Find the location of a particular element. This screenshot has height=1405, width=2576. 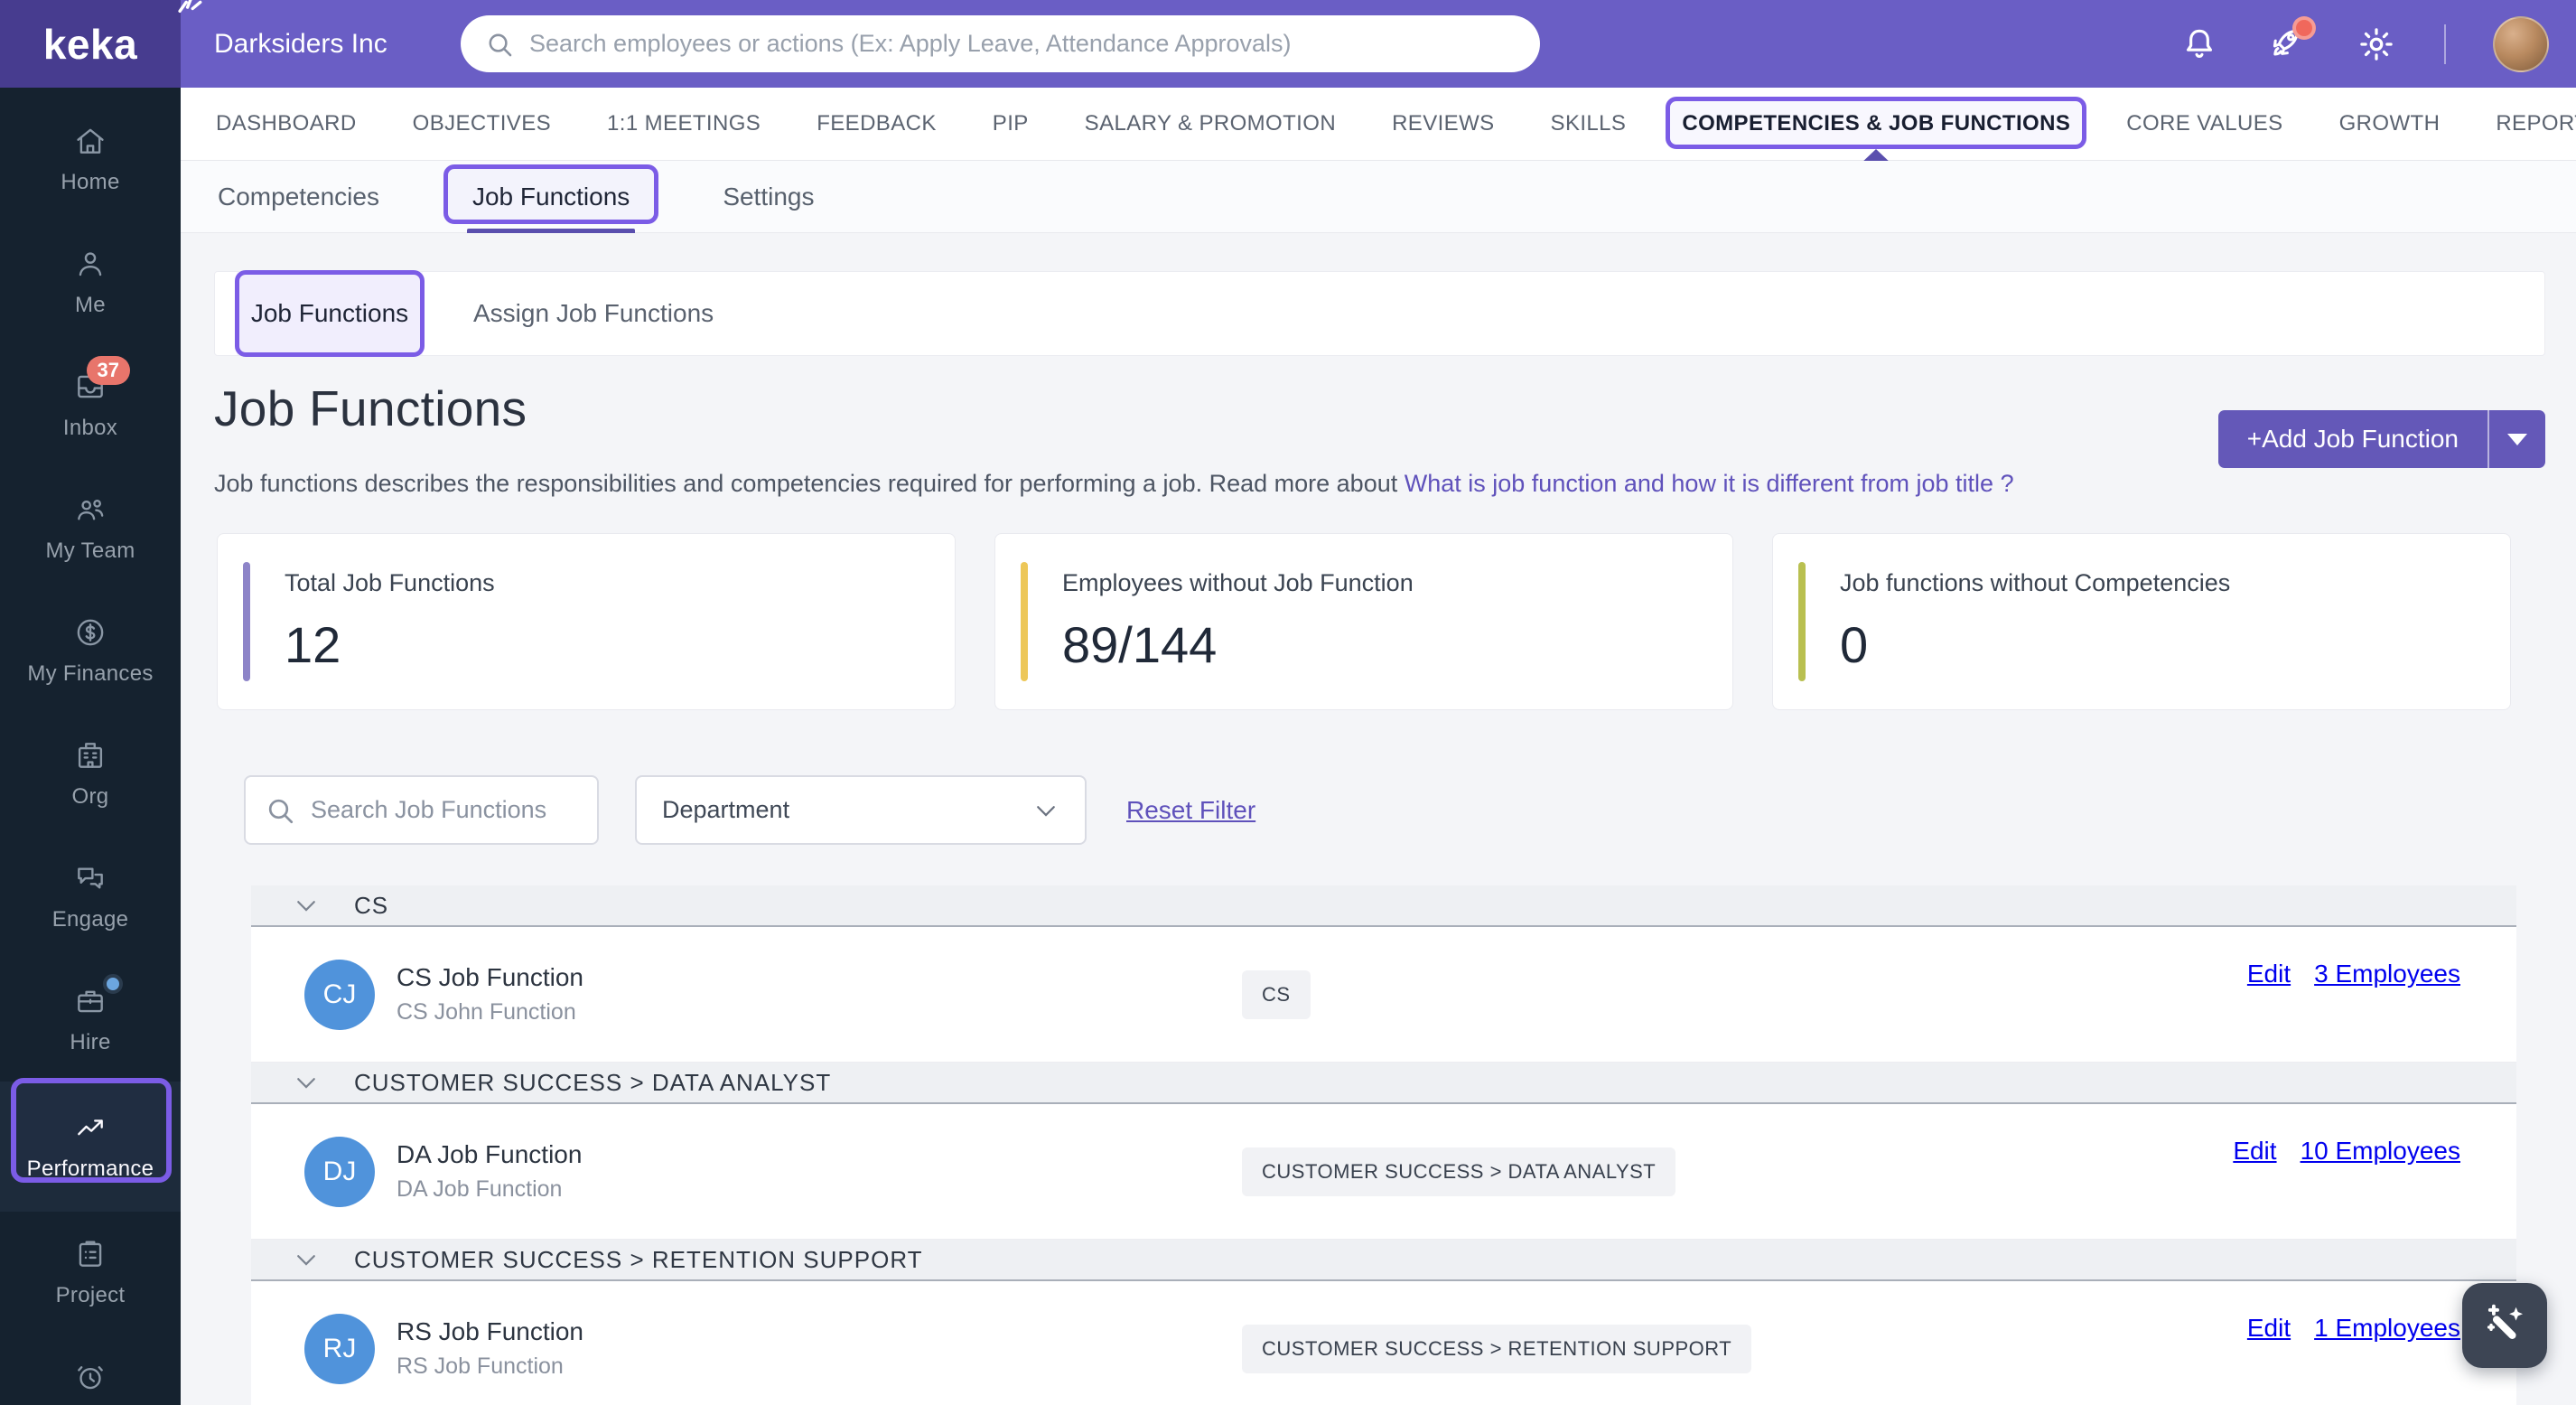

reset-filter-link: Reset Filter is located at coordinates (1190, 810).